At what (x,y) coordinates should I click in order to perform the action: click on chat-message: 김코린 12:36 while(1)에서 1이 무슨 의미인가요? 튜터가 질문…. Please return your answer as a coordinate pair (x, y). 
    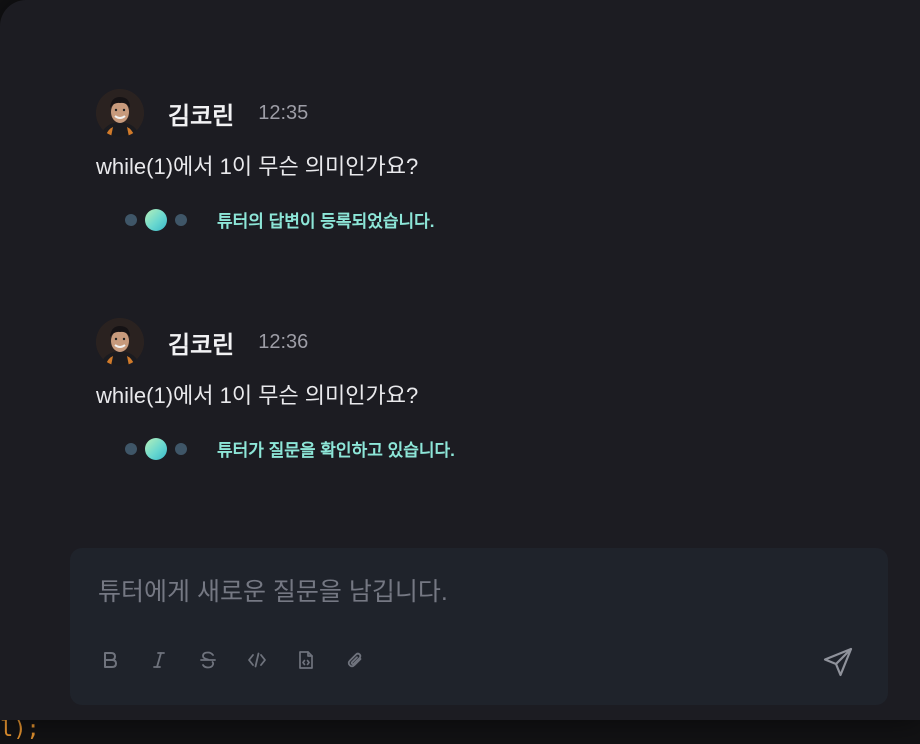
    Looking at the image, I should click on (275, 389).